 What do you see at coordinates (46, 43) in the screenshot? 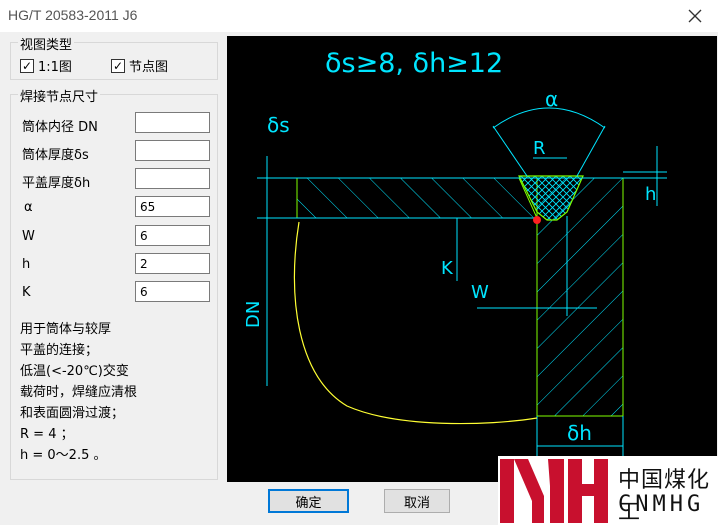
I see `view-type-title: 视图类型` at bounding box center [46, 43].